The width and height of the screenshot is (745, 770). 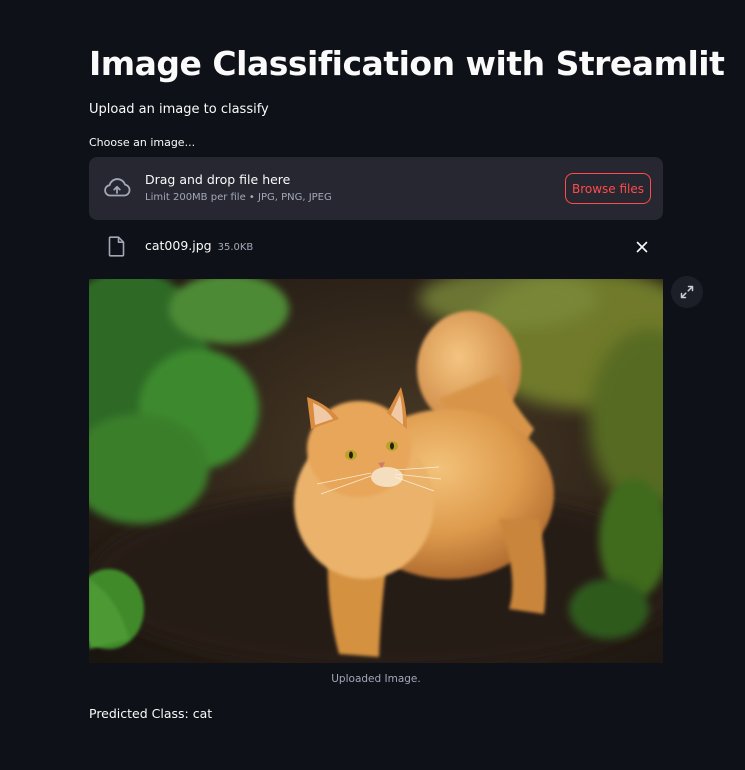 I want to click on cloud-upload-icon, so click(x=117, y=187).